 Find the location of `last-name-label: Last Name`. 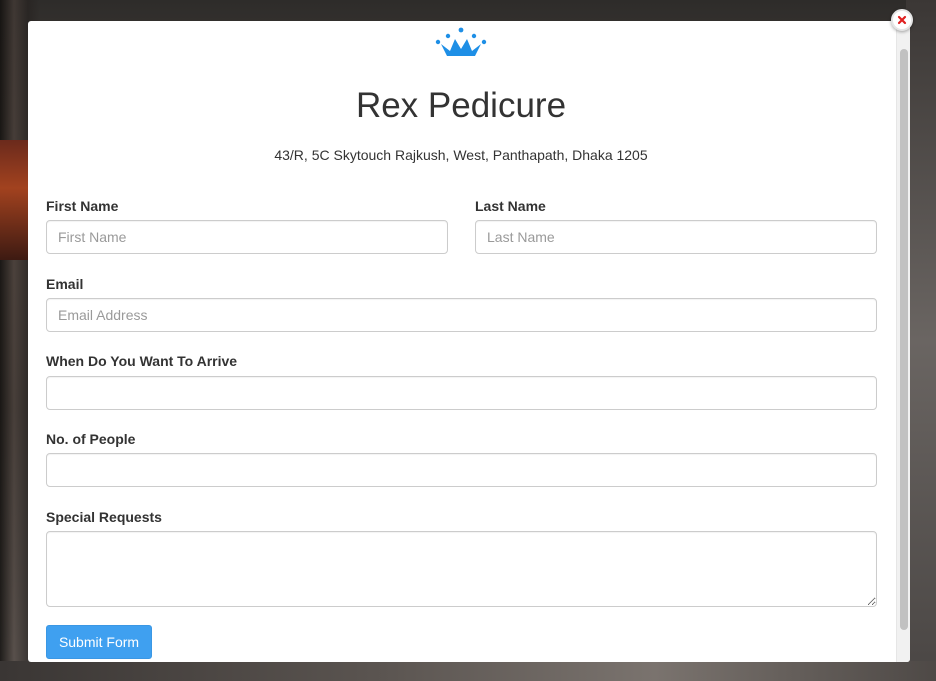

last-name-label: Last Name is located at coordinates (510, 206).